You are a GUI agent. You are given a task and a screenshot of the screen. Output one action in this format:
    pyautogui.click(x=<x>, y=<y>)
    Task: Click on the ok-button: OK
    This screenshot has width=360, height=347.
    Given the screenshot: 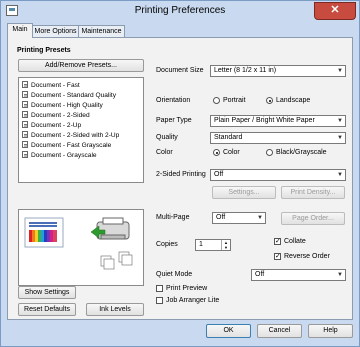 What is the action you would take?
    pyautogui.click(x=228, y=331)
    